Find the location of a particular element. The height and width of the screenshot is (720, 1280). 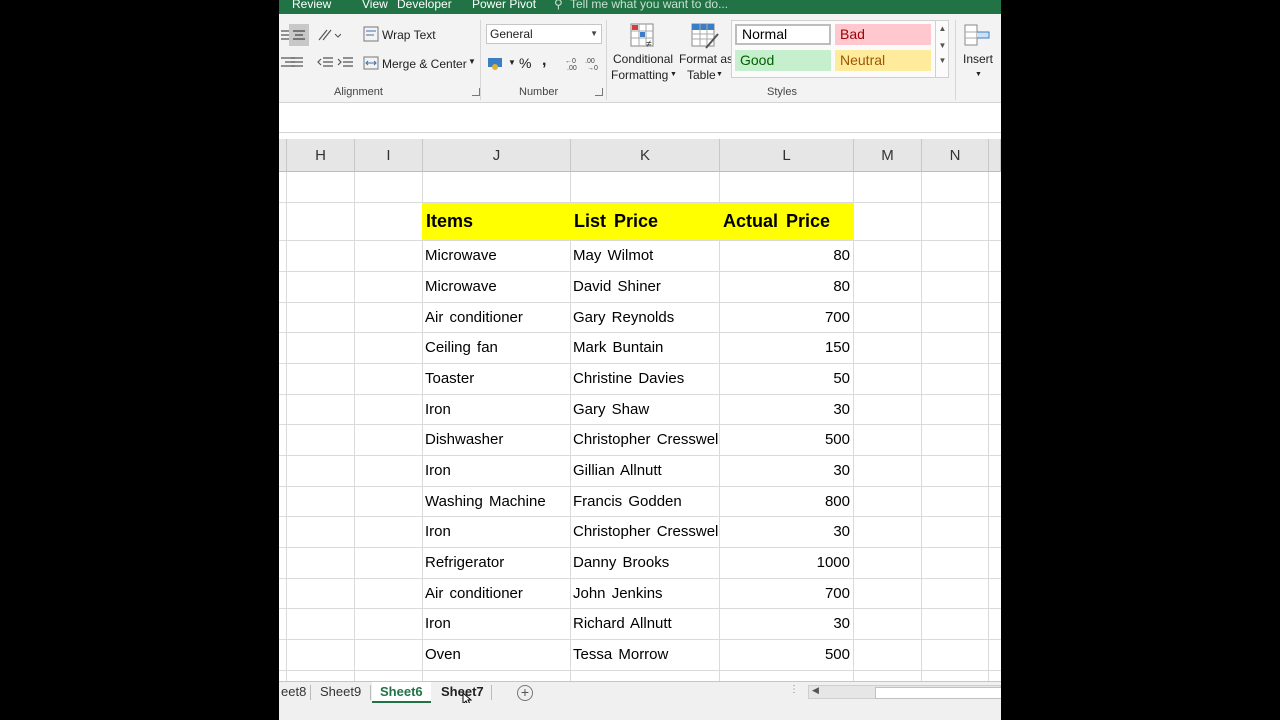

header-actual-price: Actual Price is located at coordinates (786, 221).